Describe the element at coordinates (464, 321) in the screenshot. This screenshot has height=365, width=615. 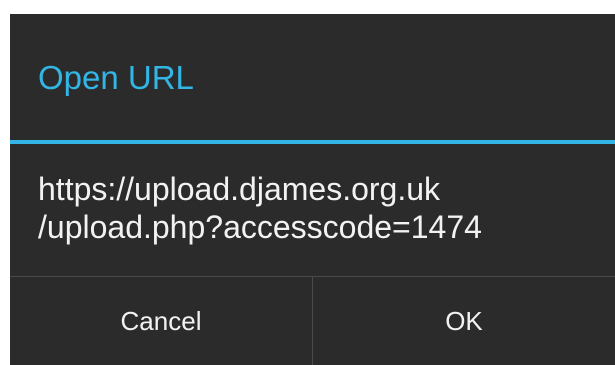
I see `ok-button: OK` at that location.